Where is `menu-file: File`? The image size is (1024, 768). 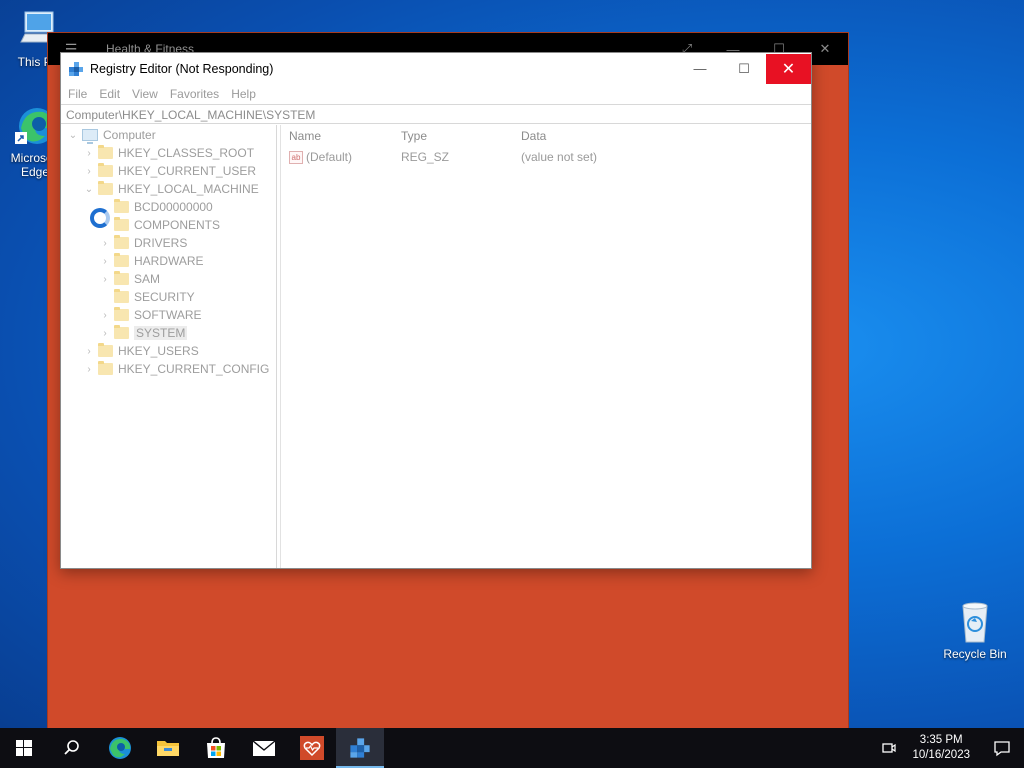
menu-file: File is located at coordinates (77, 94).